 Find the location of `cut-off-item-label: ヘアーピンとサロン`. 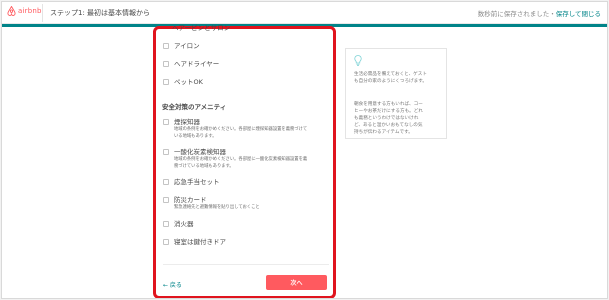

cut-off-item-label: ヘアーピンとサロン is located at coordinates (201, 28).